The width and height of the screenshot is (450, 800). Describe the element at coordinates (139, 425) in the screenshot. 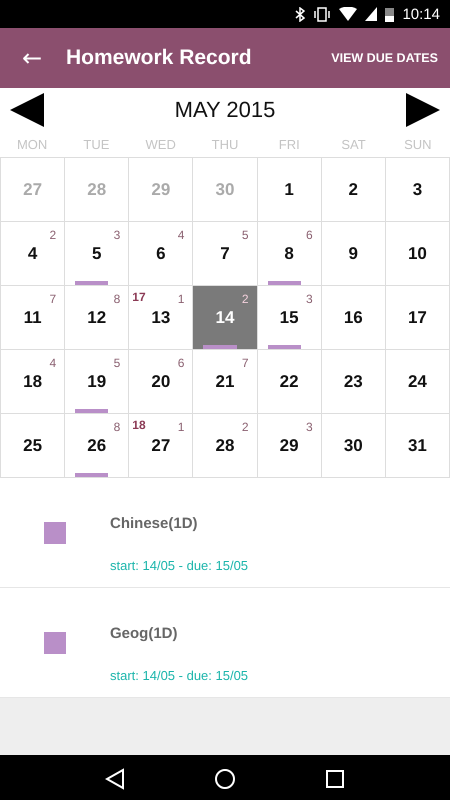

I see `week-number: 18` at that location.